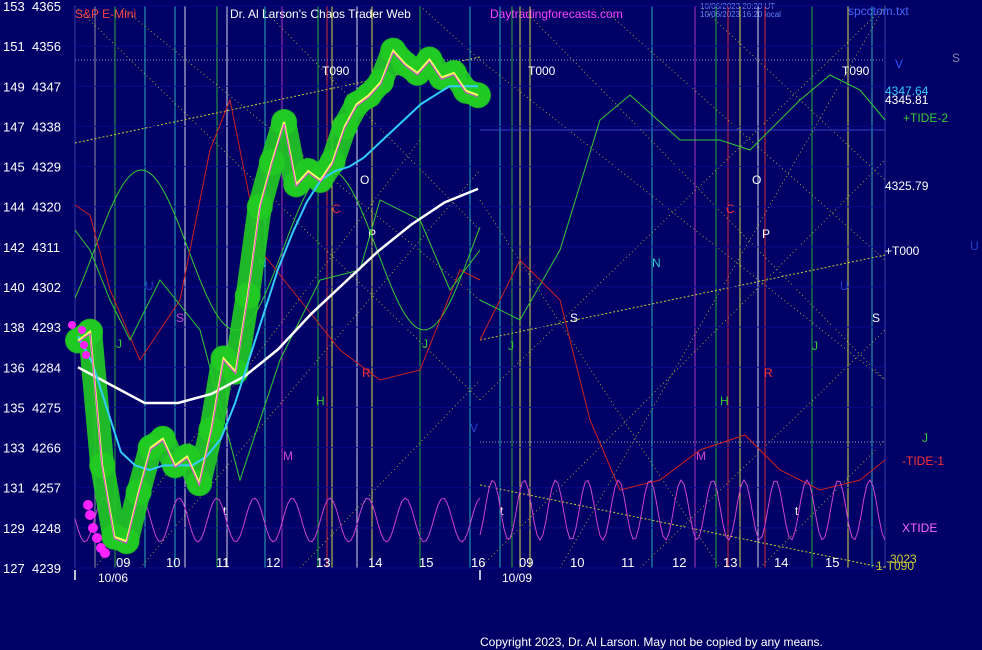 Image resolution: width=982 pixels, height=650 pixels. What do you see at coordinates (14, 167) in the screenshot?
I see `y-tick-left: 145` at bounding box center [14, 167].